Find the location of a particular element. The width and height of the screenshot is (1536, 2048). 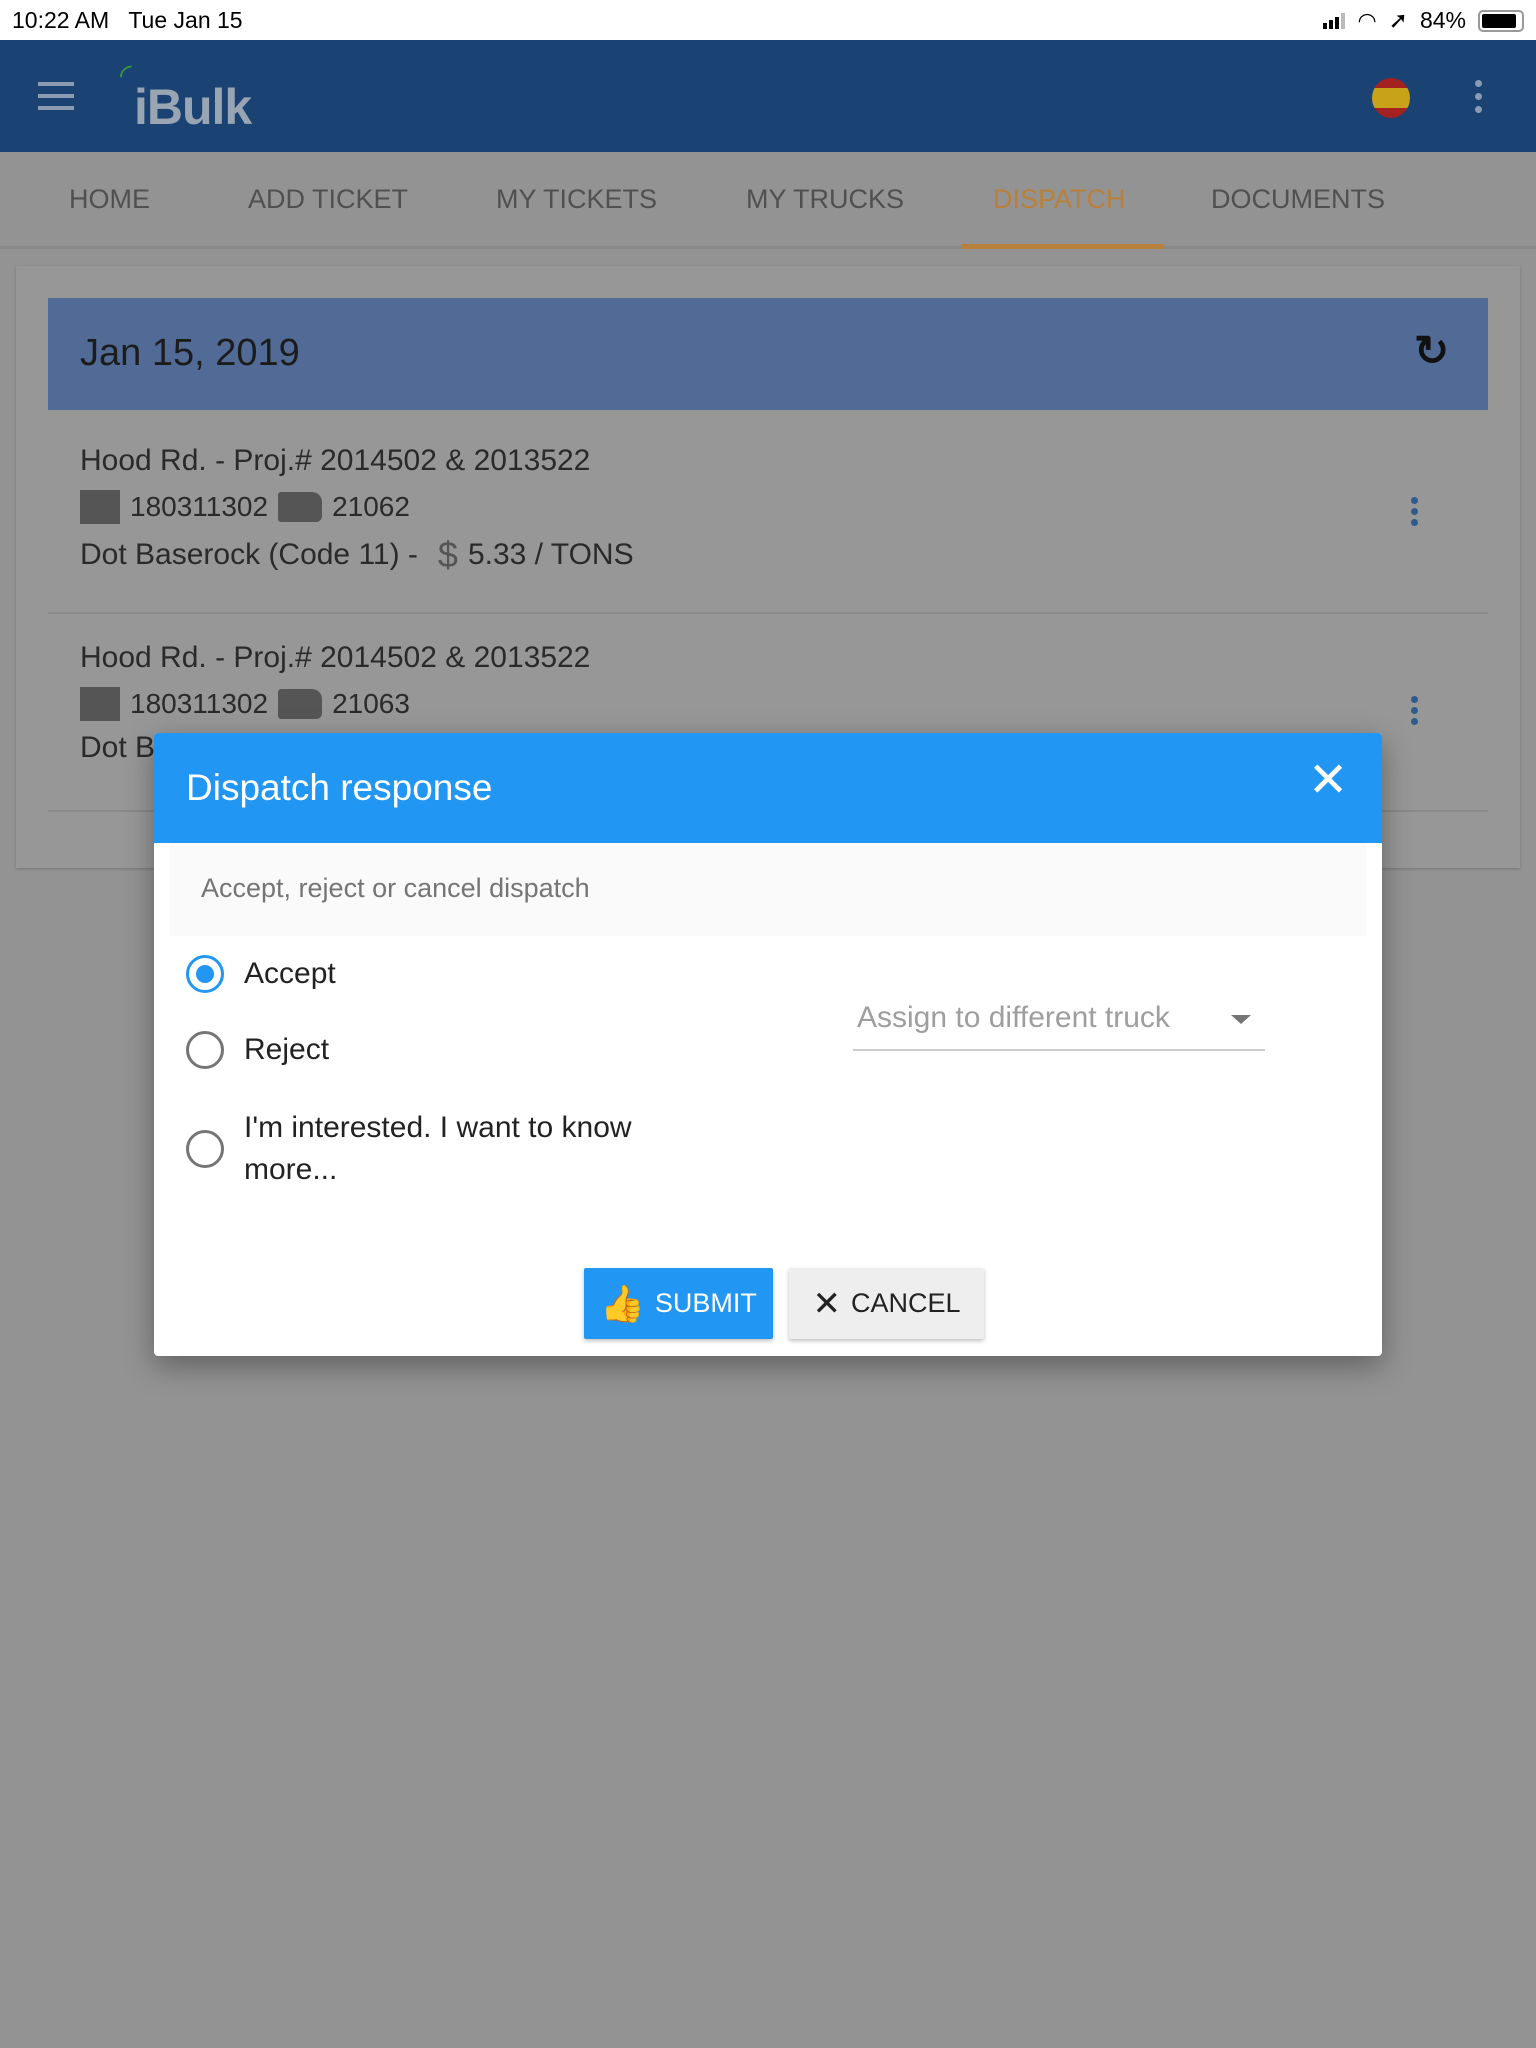

tab-dispatch: DISPATCH is located at coordinates (1059, 199).